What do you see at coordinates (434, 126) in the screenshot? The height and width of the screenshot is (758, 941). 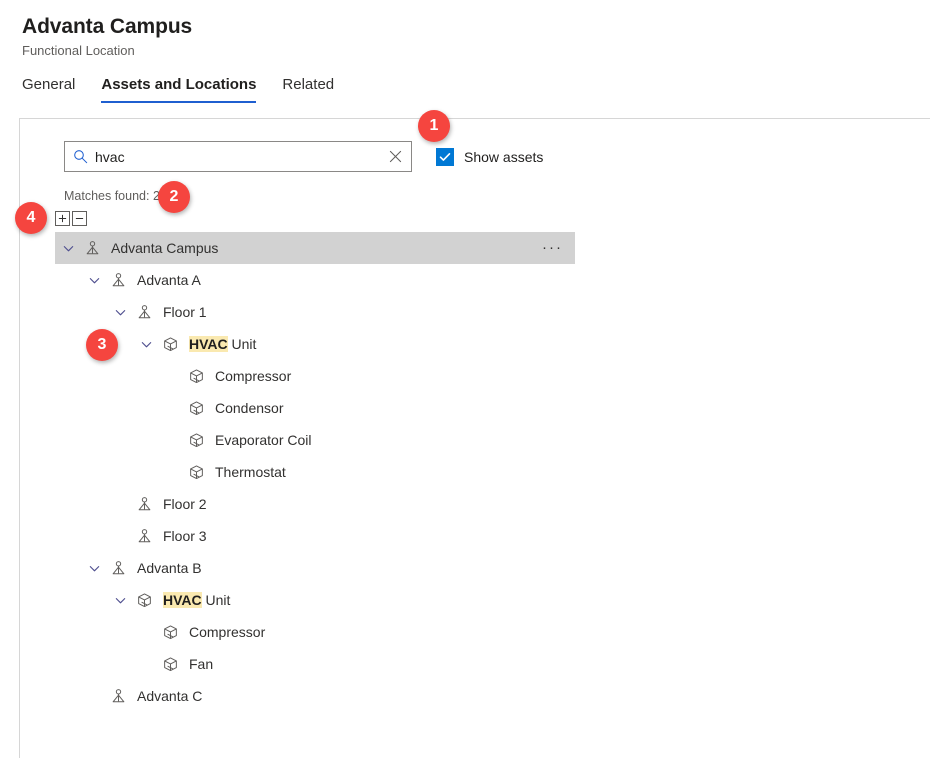 I see `callout-badge-1: 1` at bounding box center [434, 126].